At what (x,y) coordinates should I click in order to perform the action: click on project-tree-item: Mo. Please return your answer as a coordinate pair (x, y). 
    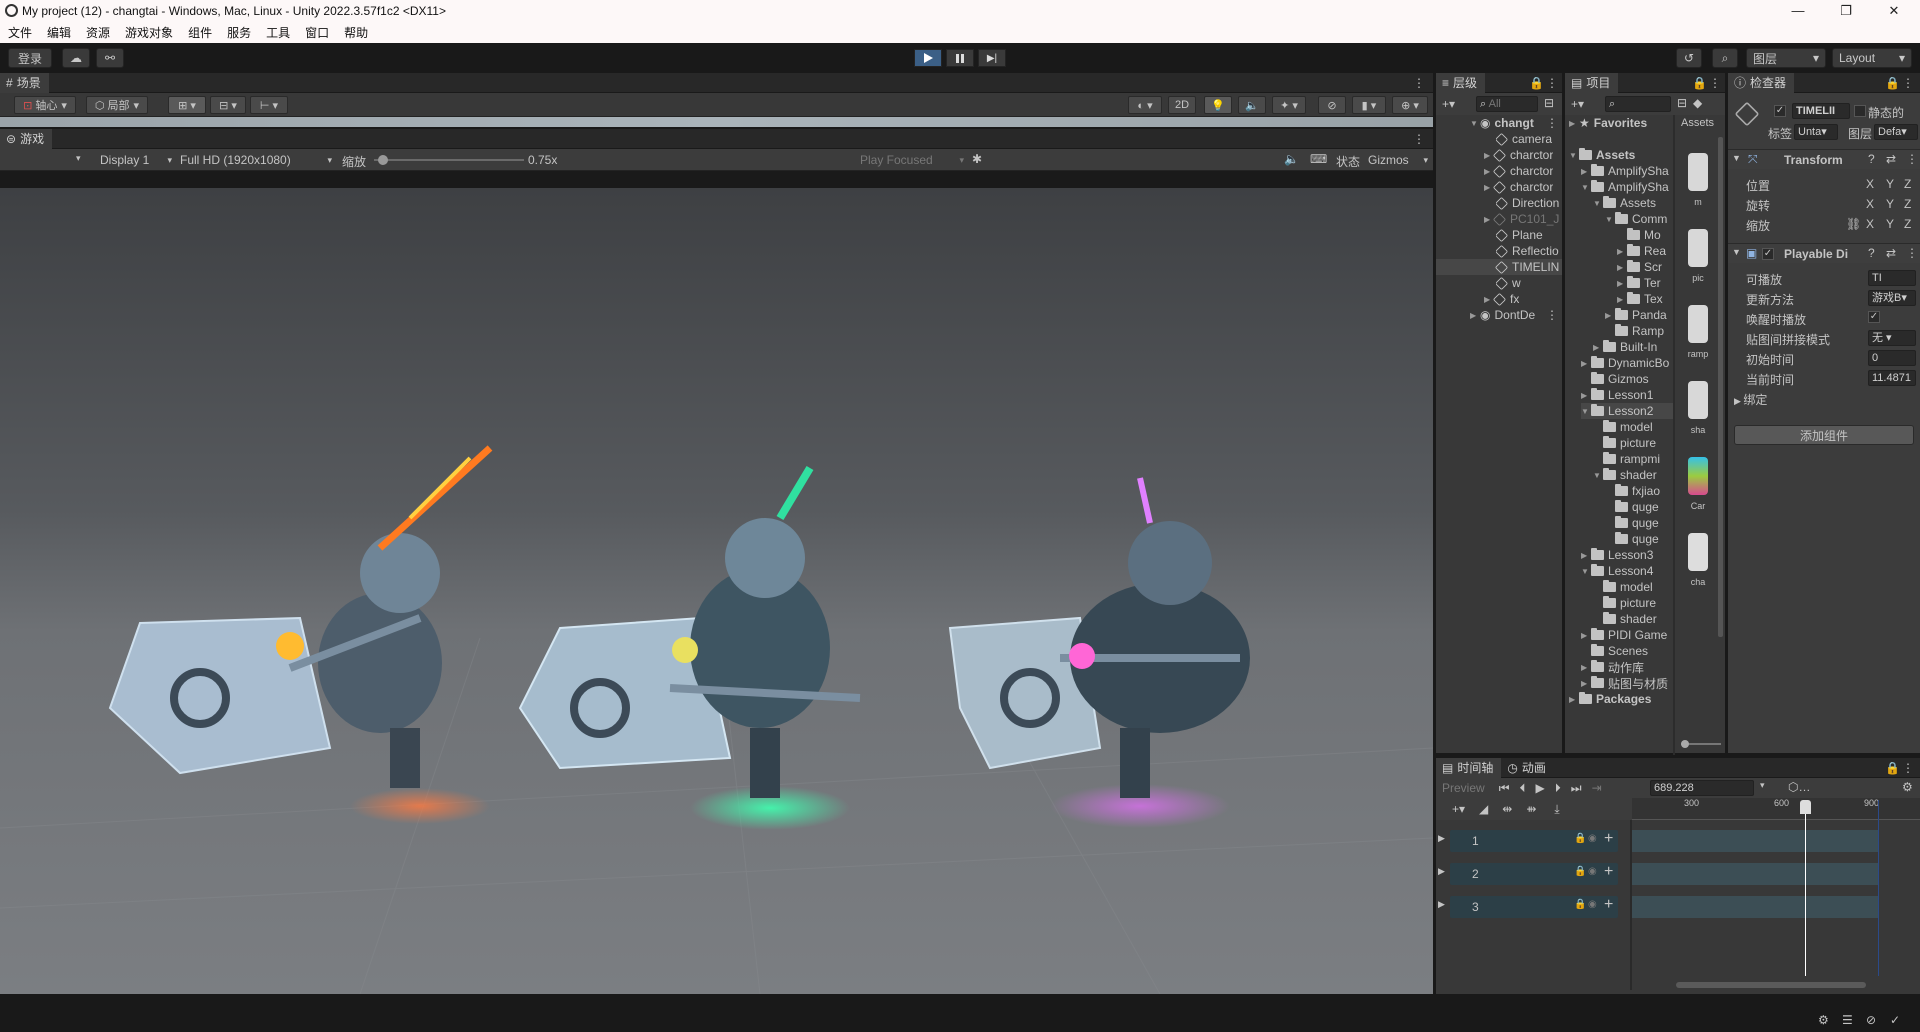
    Looking at the image, I should click on (1645, 235).